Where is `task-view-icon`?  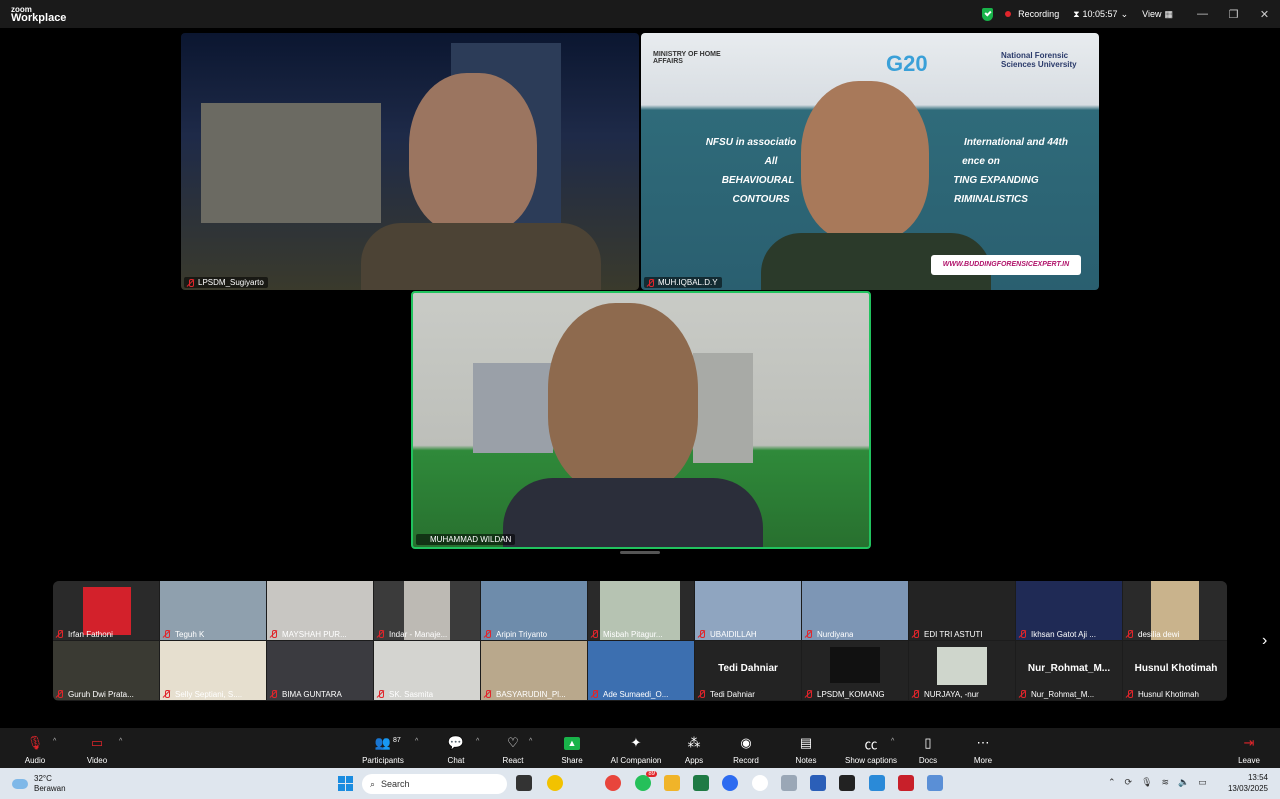
task-view-icon is located at coordinates (524, 783).